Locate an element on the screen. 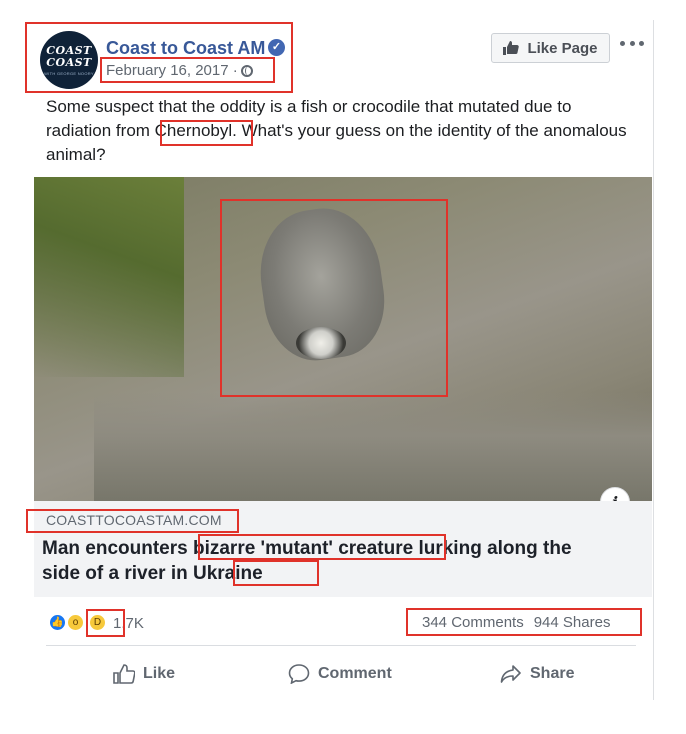  share-button: Share is located at coordinates (537, 674).